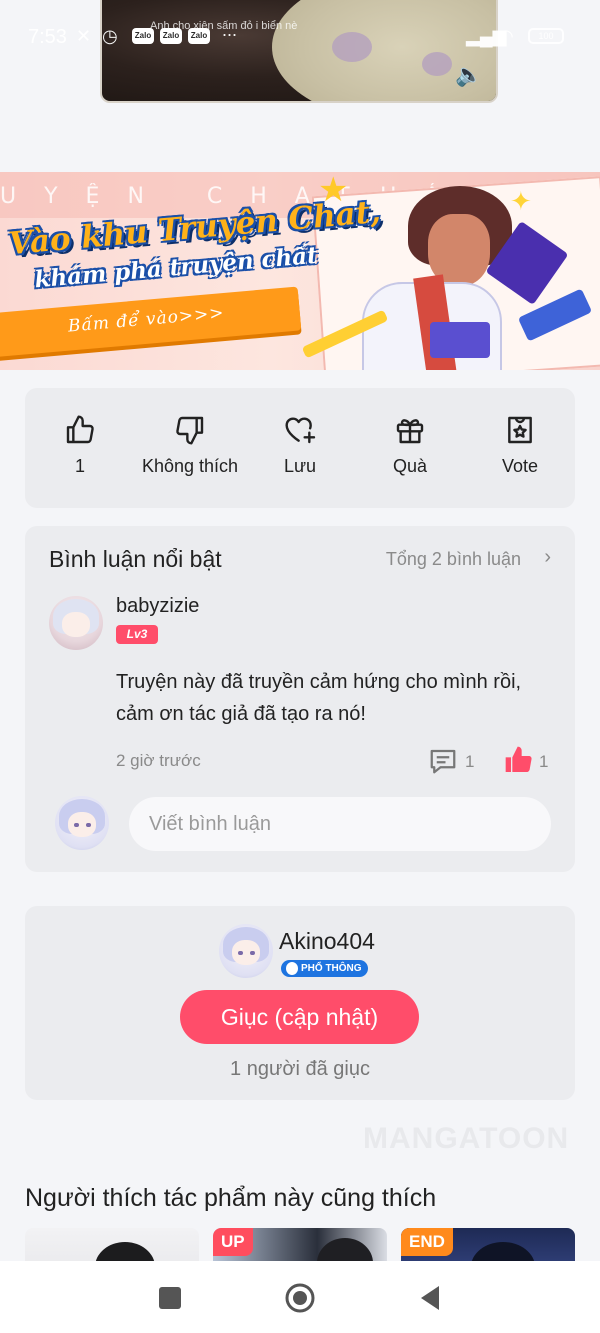 Image resolution: width=600 pixels, height=1333 pixels. I want to click on star-icon: ✦, so click(521, 201).